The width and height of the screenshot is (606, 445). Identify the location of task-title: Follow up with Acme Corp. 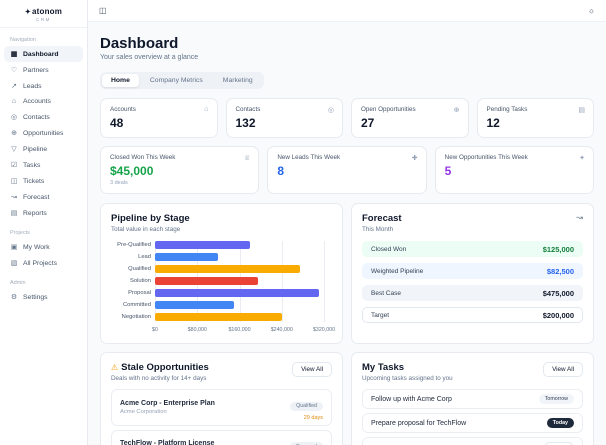
(411, 399).